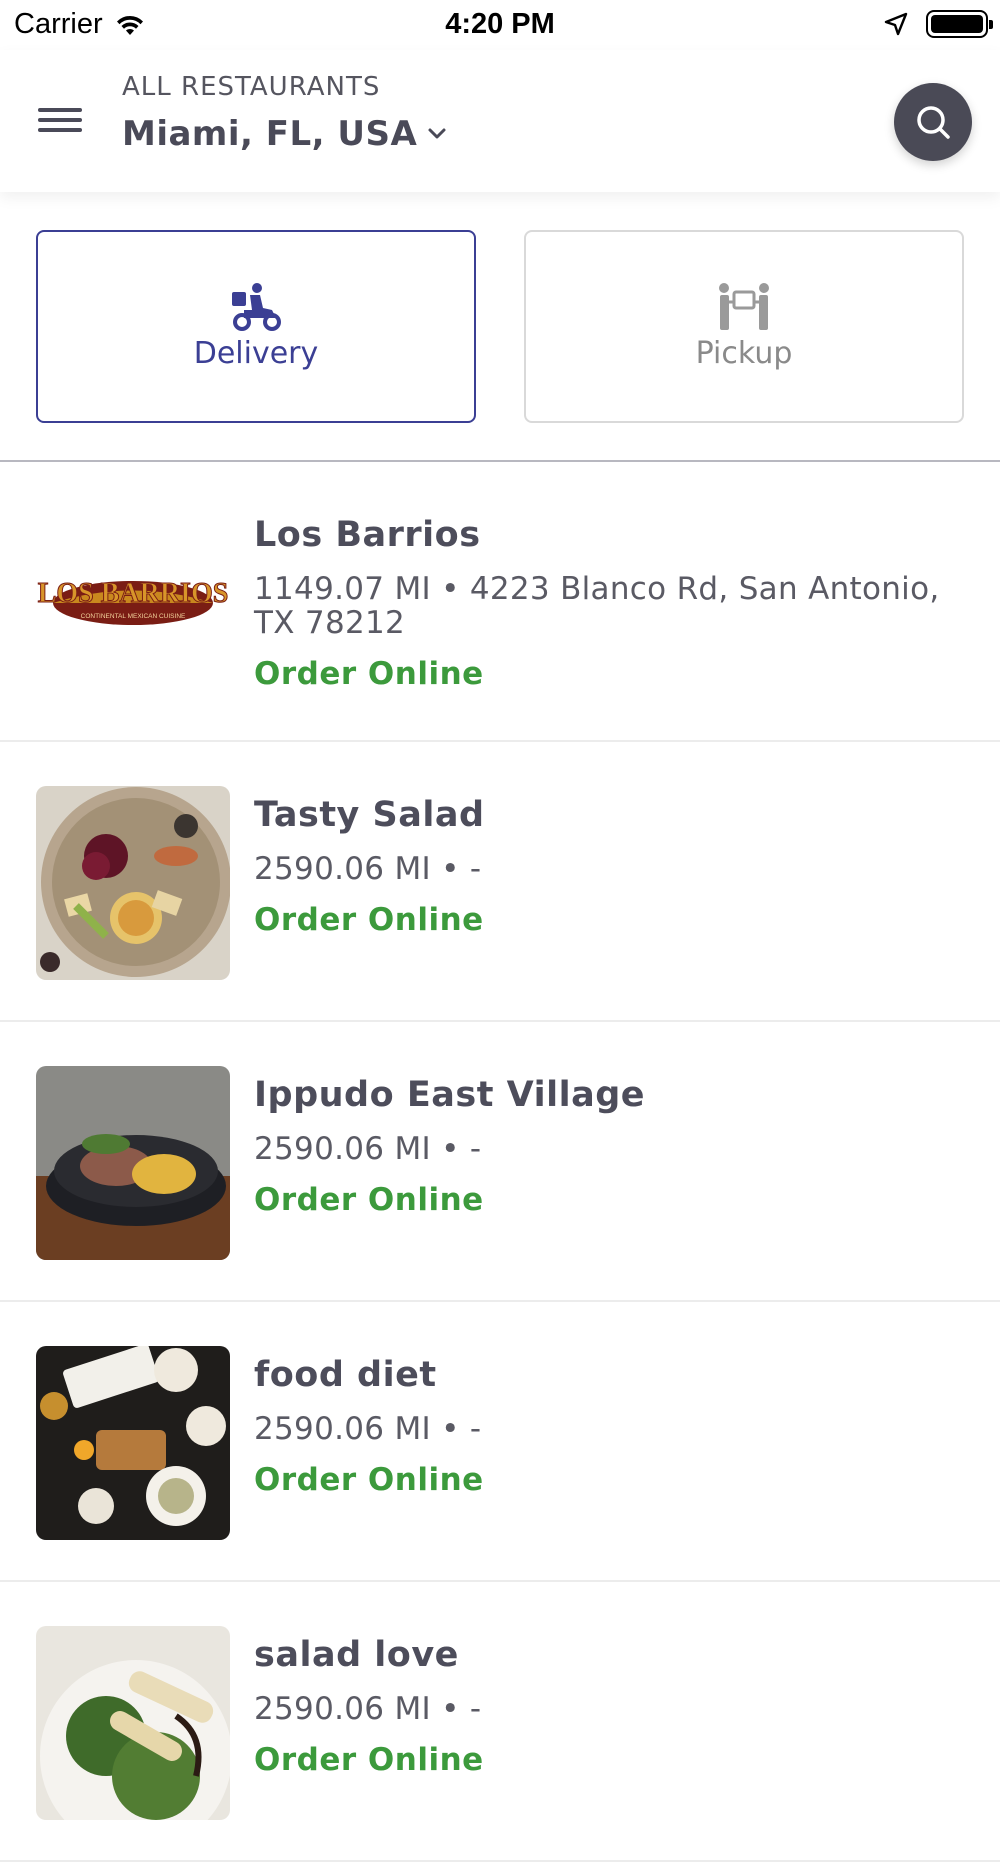  I want to click on status-bar: Carrier 4:20 PM, so click(500, 25).